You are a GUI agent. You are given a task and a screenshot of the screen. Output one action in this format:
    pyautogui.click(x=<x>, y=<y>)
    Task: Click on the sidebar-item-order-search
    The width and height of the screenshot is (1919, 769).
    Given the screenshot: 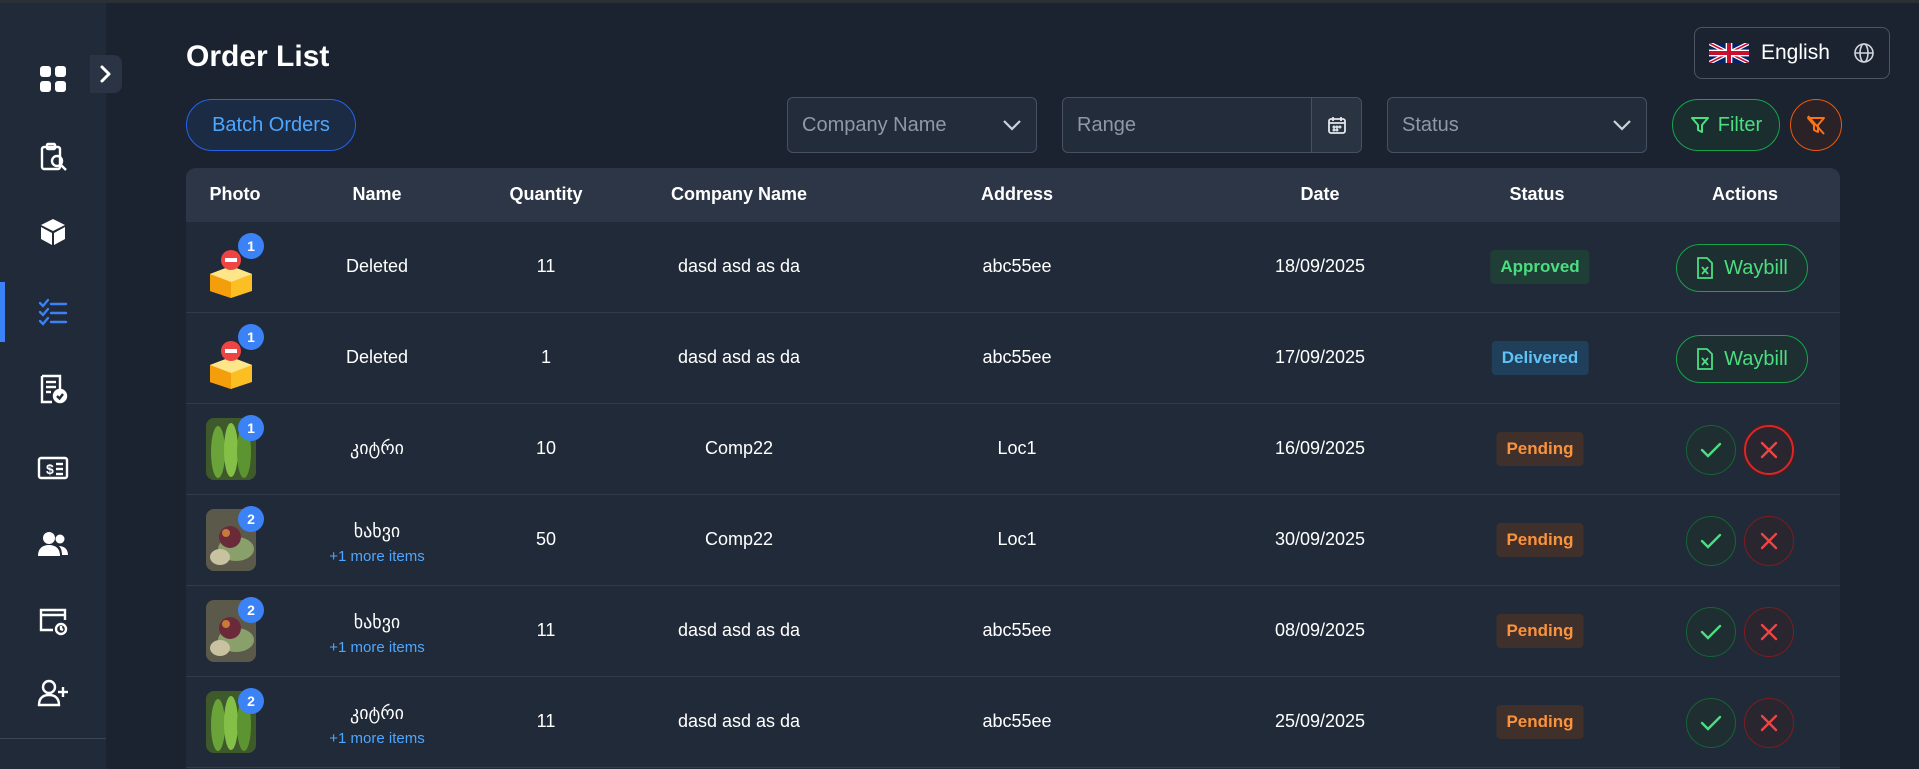 What is the action you would take?
    pyautogui.click(x=53, y=157)
    